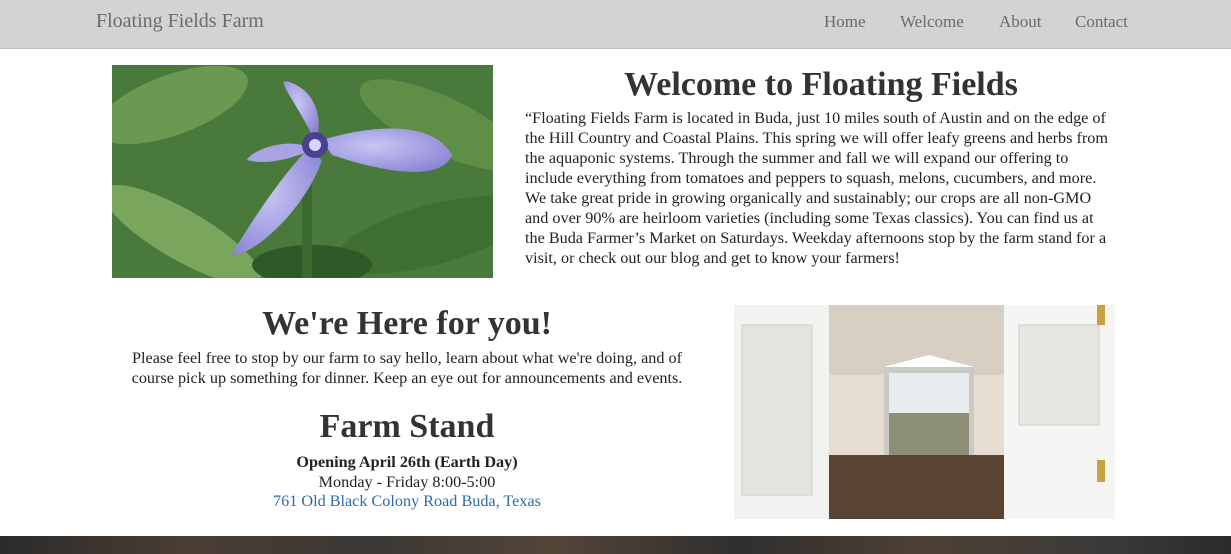  I want to click on brand-link: Floating Fields Farm, so click(180, 21).